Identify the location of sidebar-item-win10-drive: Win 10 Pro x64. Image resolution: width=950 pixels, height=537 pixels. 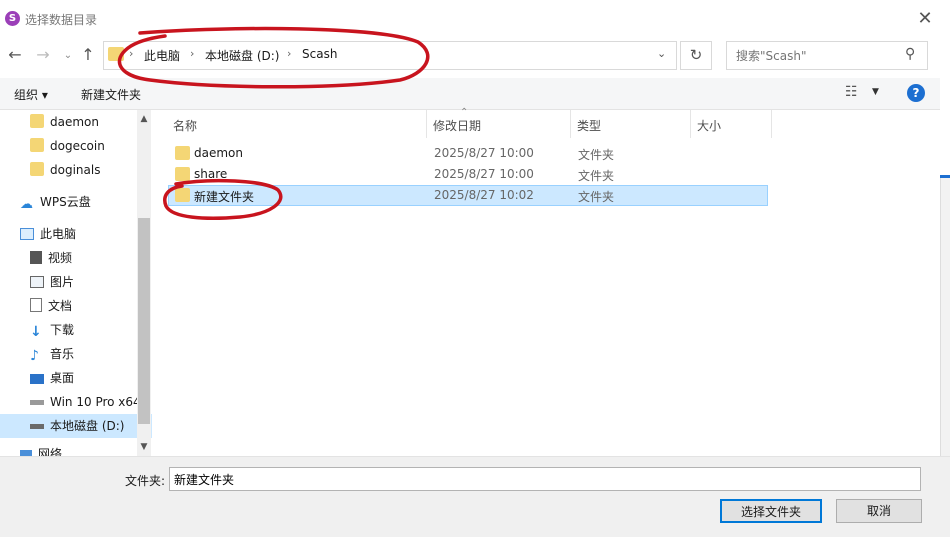
(76, 402).